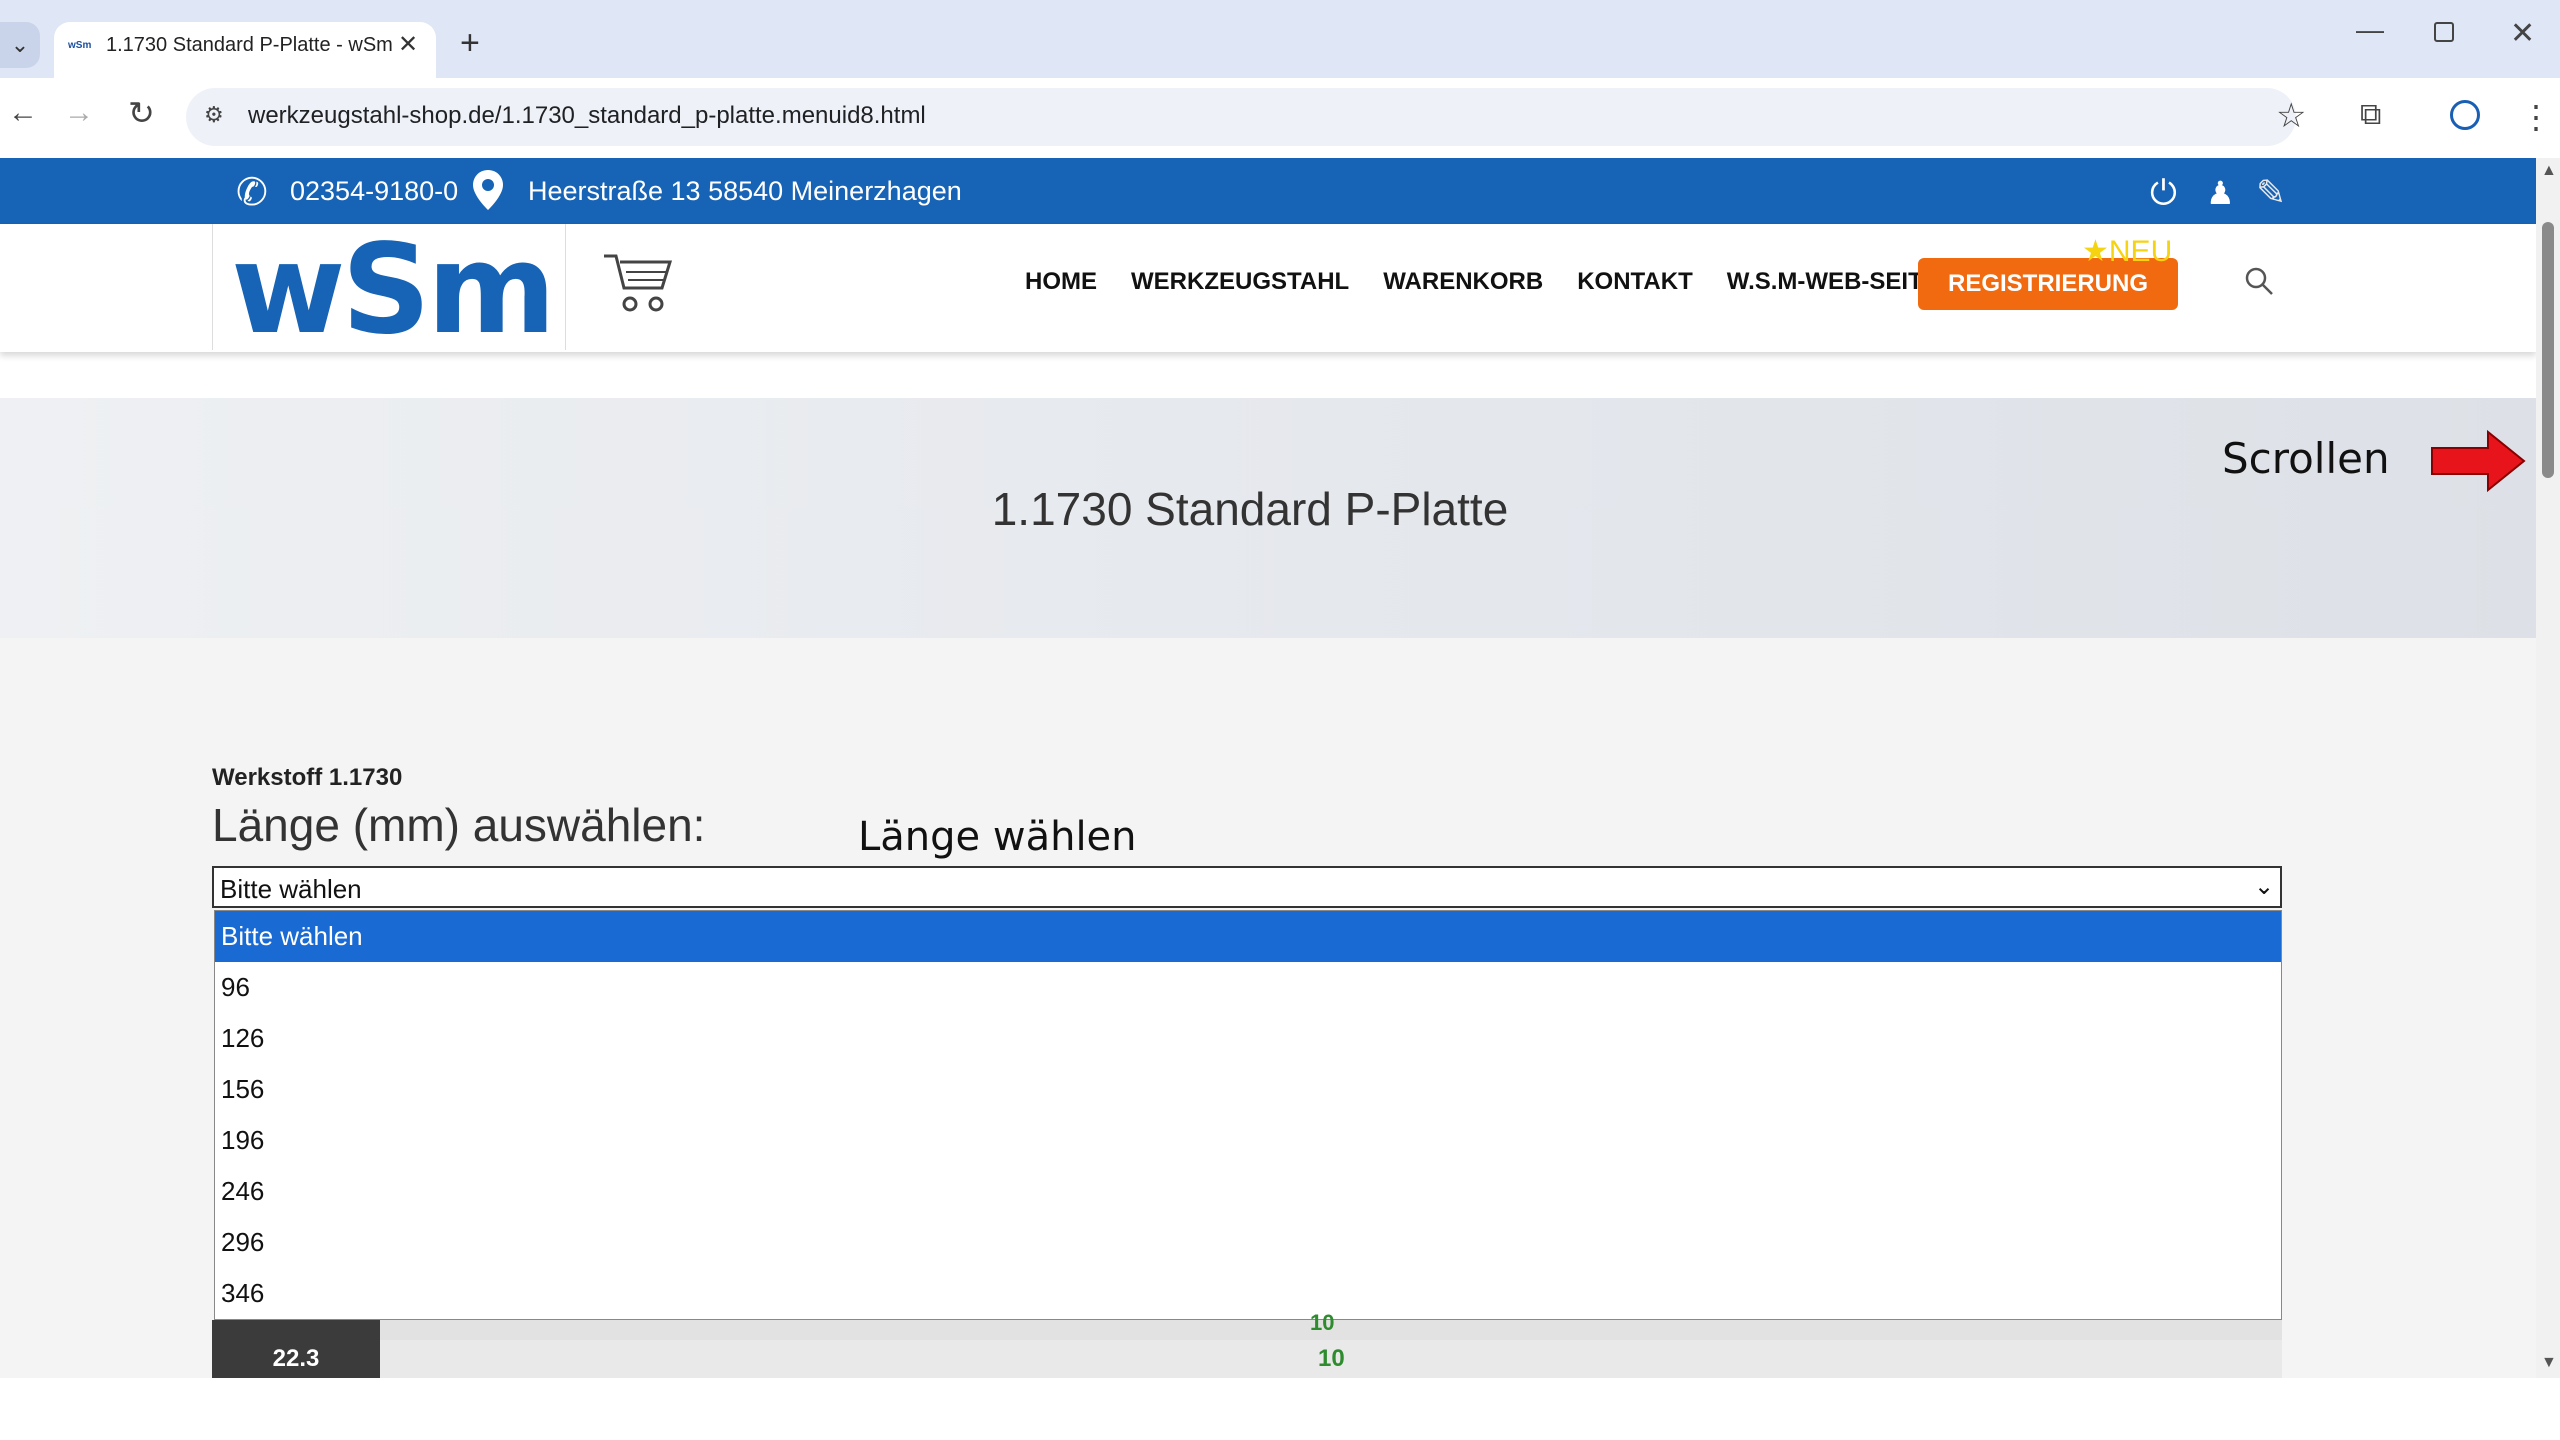 This screenshot has height=1440, width=2560. Describe the element at coordinates (252, 193) in the screenshot. I see `phone-icon: ✆` at that location.